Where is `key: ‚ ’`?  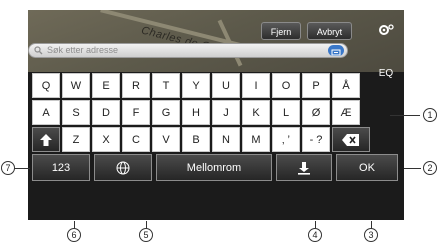
key: ‚ ’ is located at coordinates (286, 139).